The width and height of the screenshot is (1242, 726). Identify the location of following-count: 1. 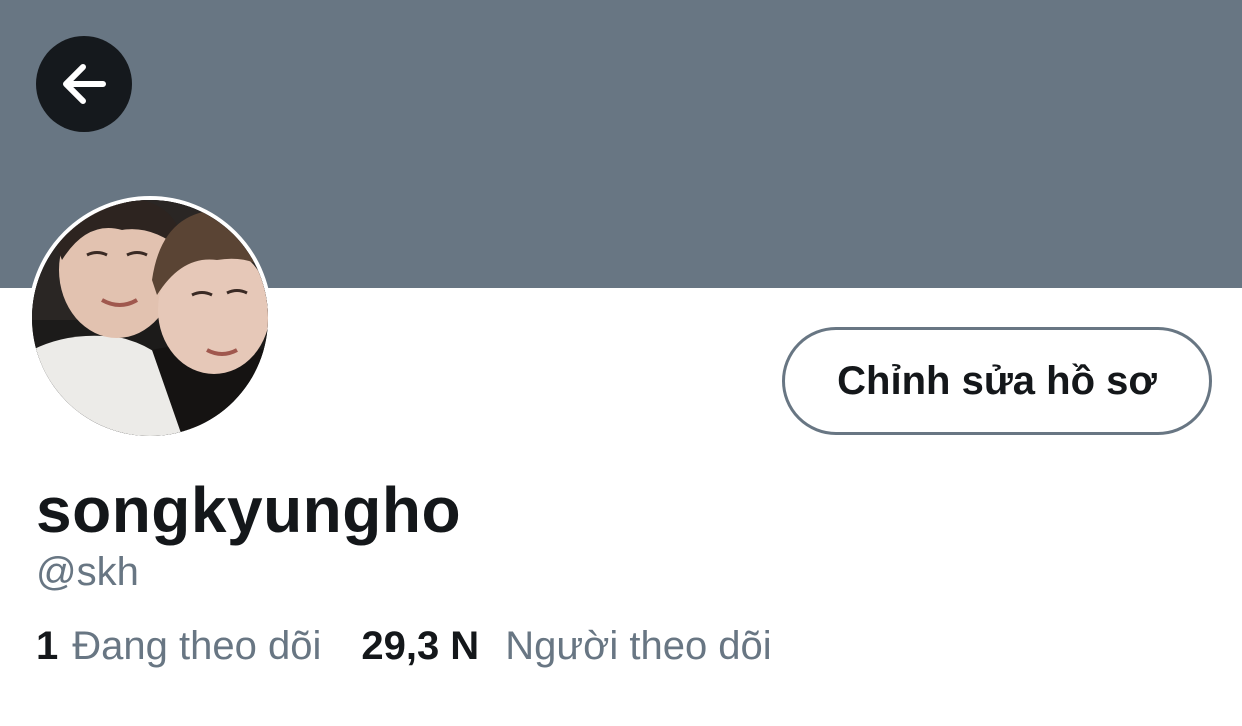
(47, 646).